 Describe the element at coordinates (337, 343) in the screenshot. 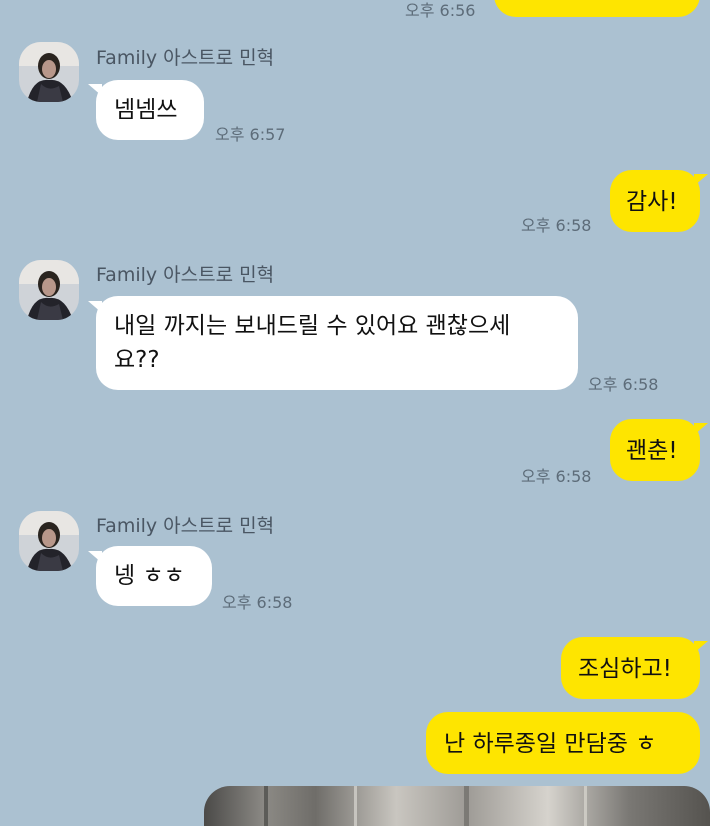

I see `message-bubble-incoming: 내일 까지는 보내드릴 수 있어요 괜찮으세 요??` at that location.